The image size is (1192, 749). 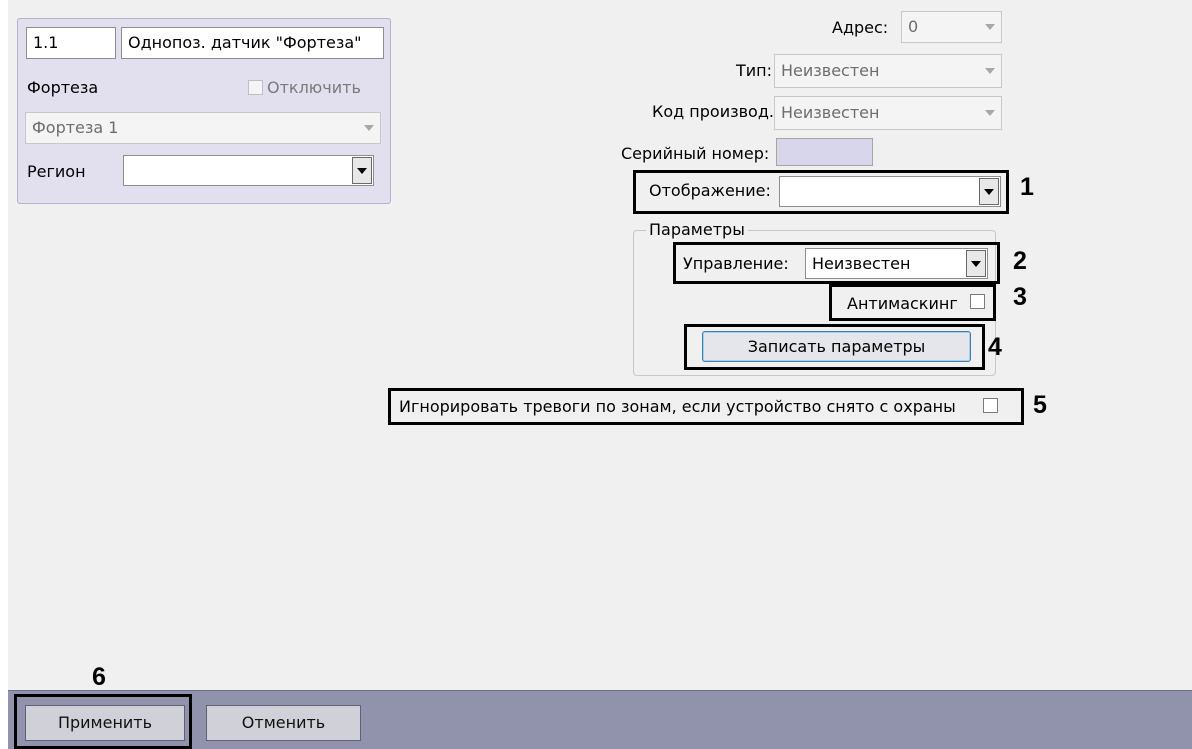 What do you see at coordinates (913, 26) in the screenshot?
I see `address-select-value: 0` at bounding box center [913, 26].